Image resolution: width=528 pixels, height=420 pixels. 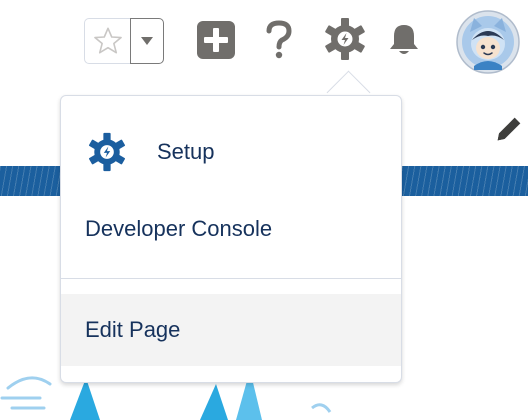 I want to click on plus-icon, so click(x=216, y=40).